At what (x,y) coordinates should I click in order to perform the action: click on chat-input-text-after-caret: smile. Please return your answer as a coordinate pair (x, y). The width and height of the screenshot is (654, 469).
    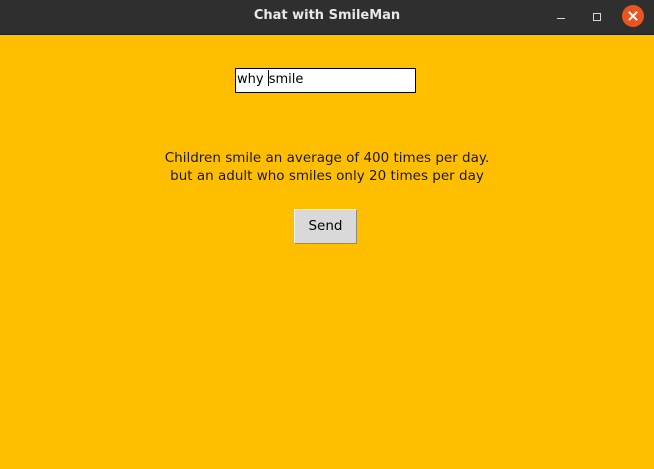
    Looking at the image, I should click on (286, 79).